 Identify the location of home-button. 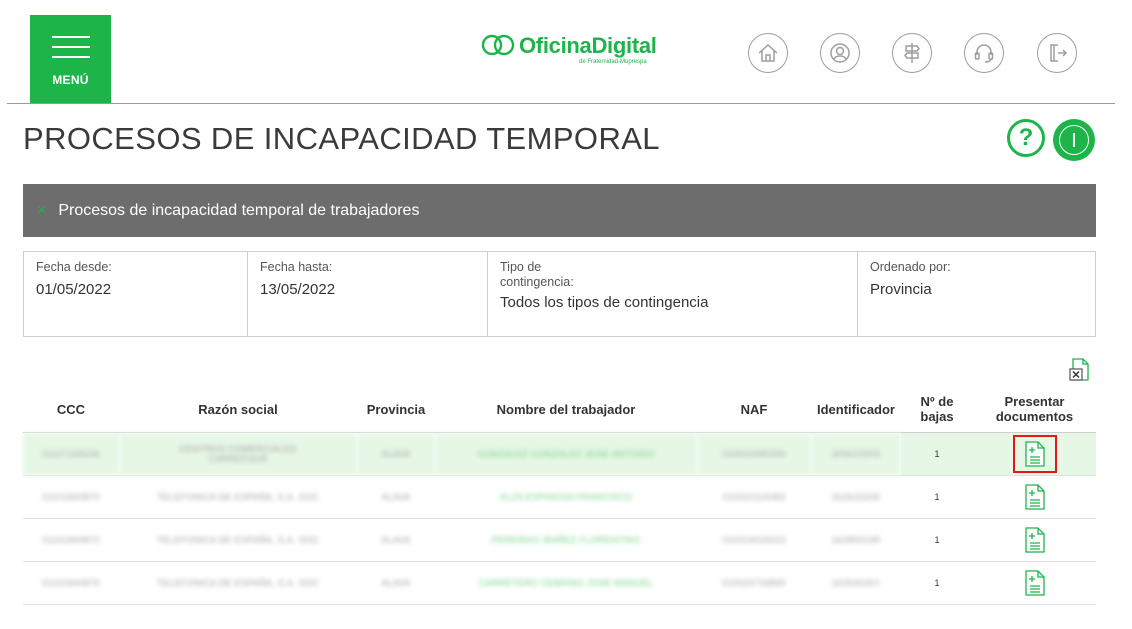
(768, 53).